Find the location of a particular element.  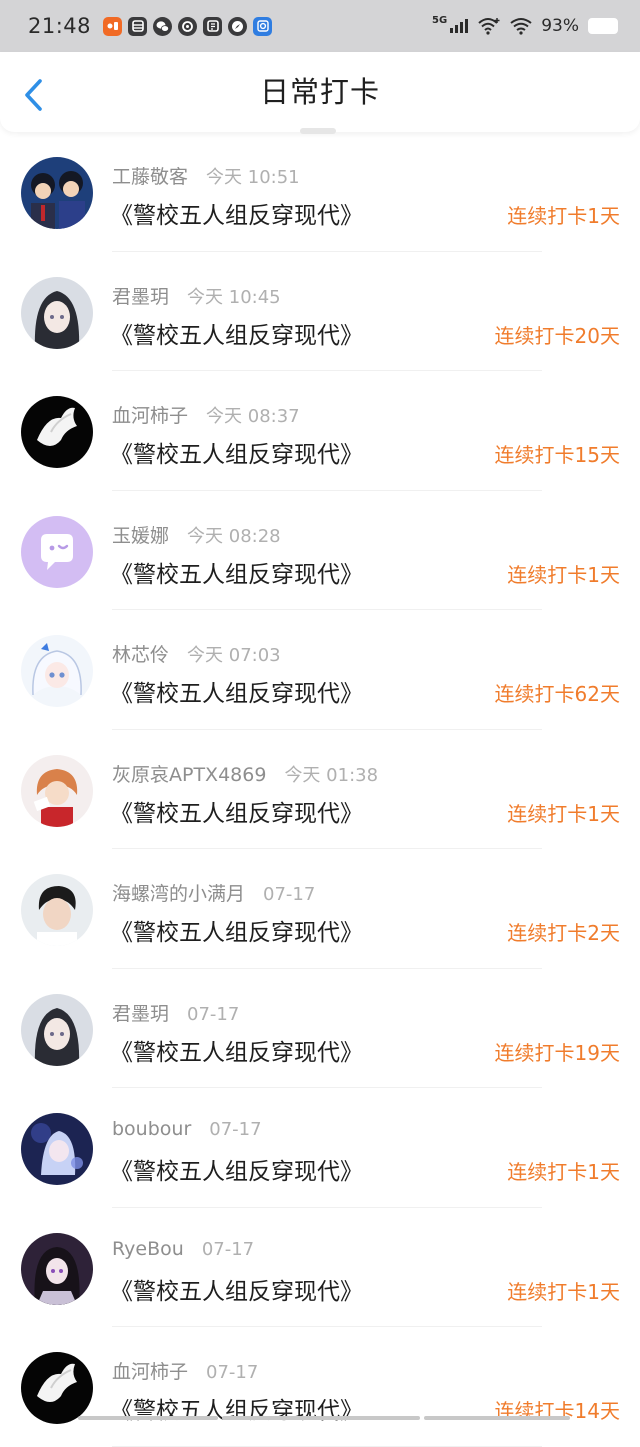

wifi-plus-icon is located at coordinates (489, 26).